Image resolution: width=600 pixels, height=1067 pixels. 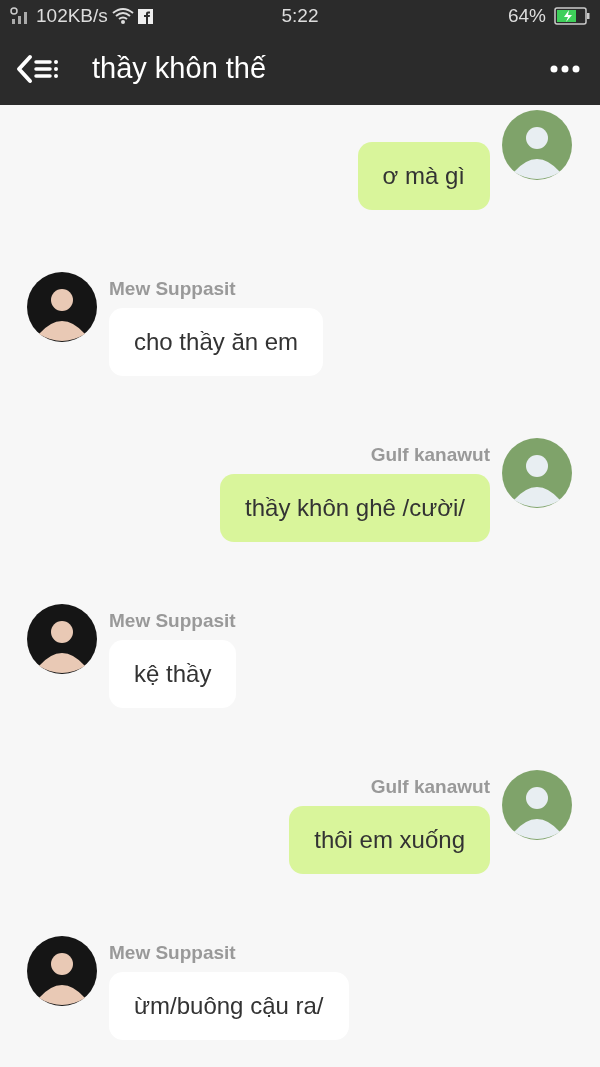 I want to click on more-icon, so click(x=565, y=68).